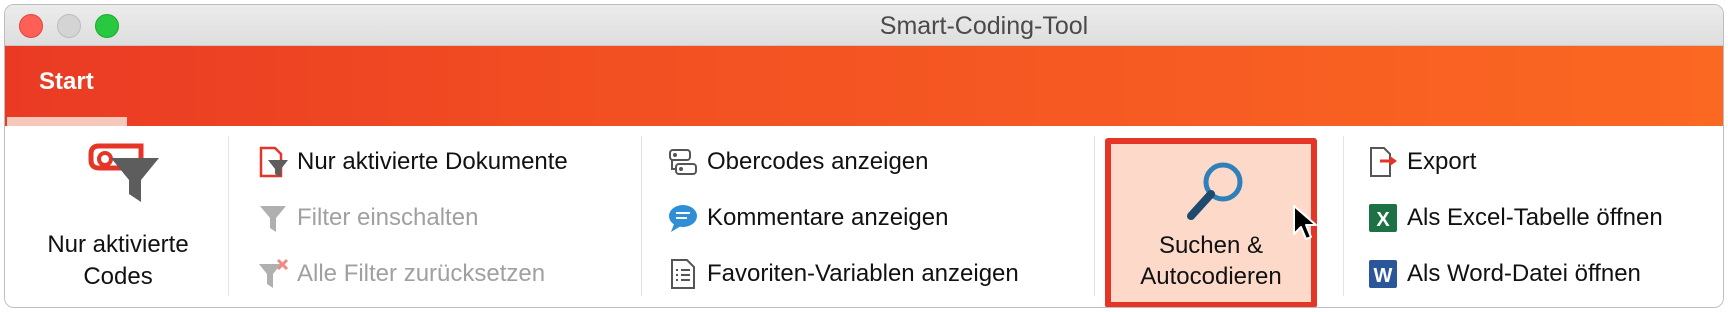  I want to click on search-icon, so click(1215, 191).